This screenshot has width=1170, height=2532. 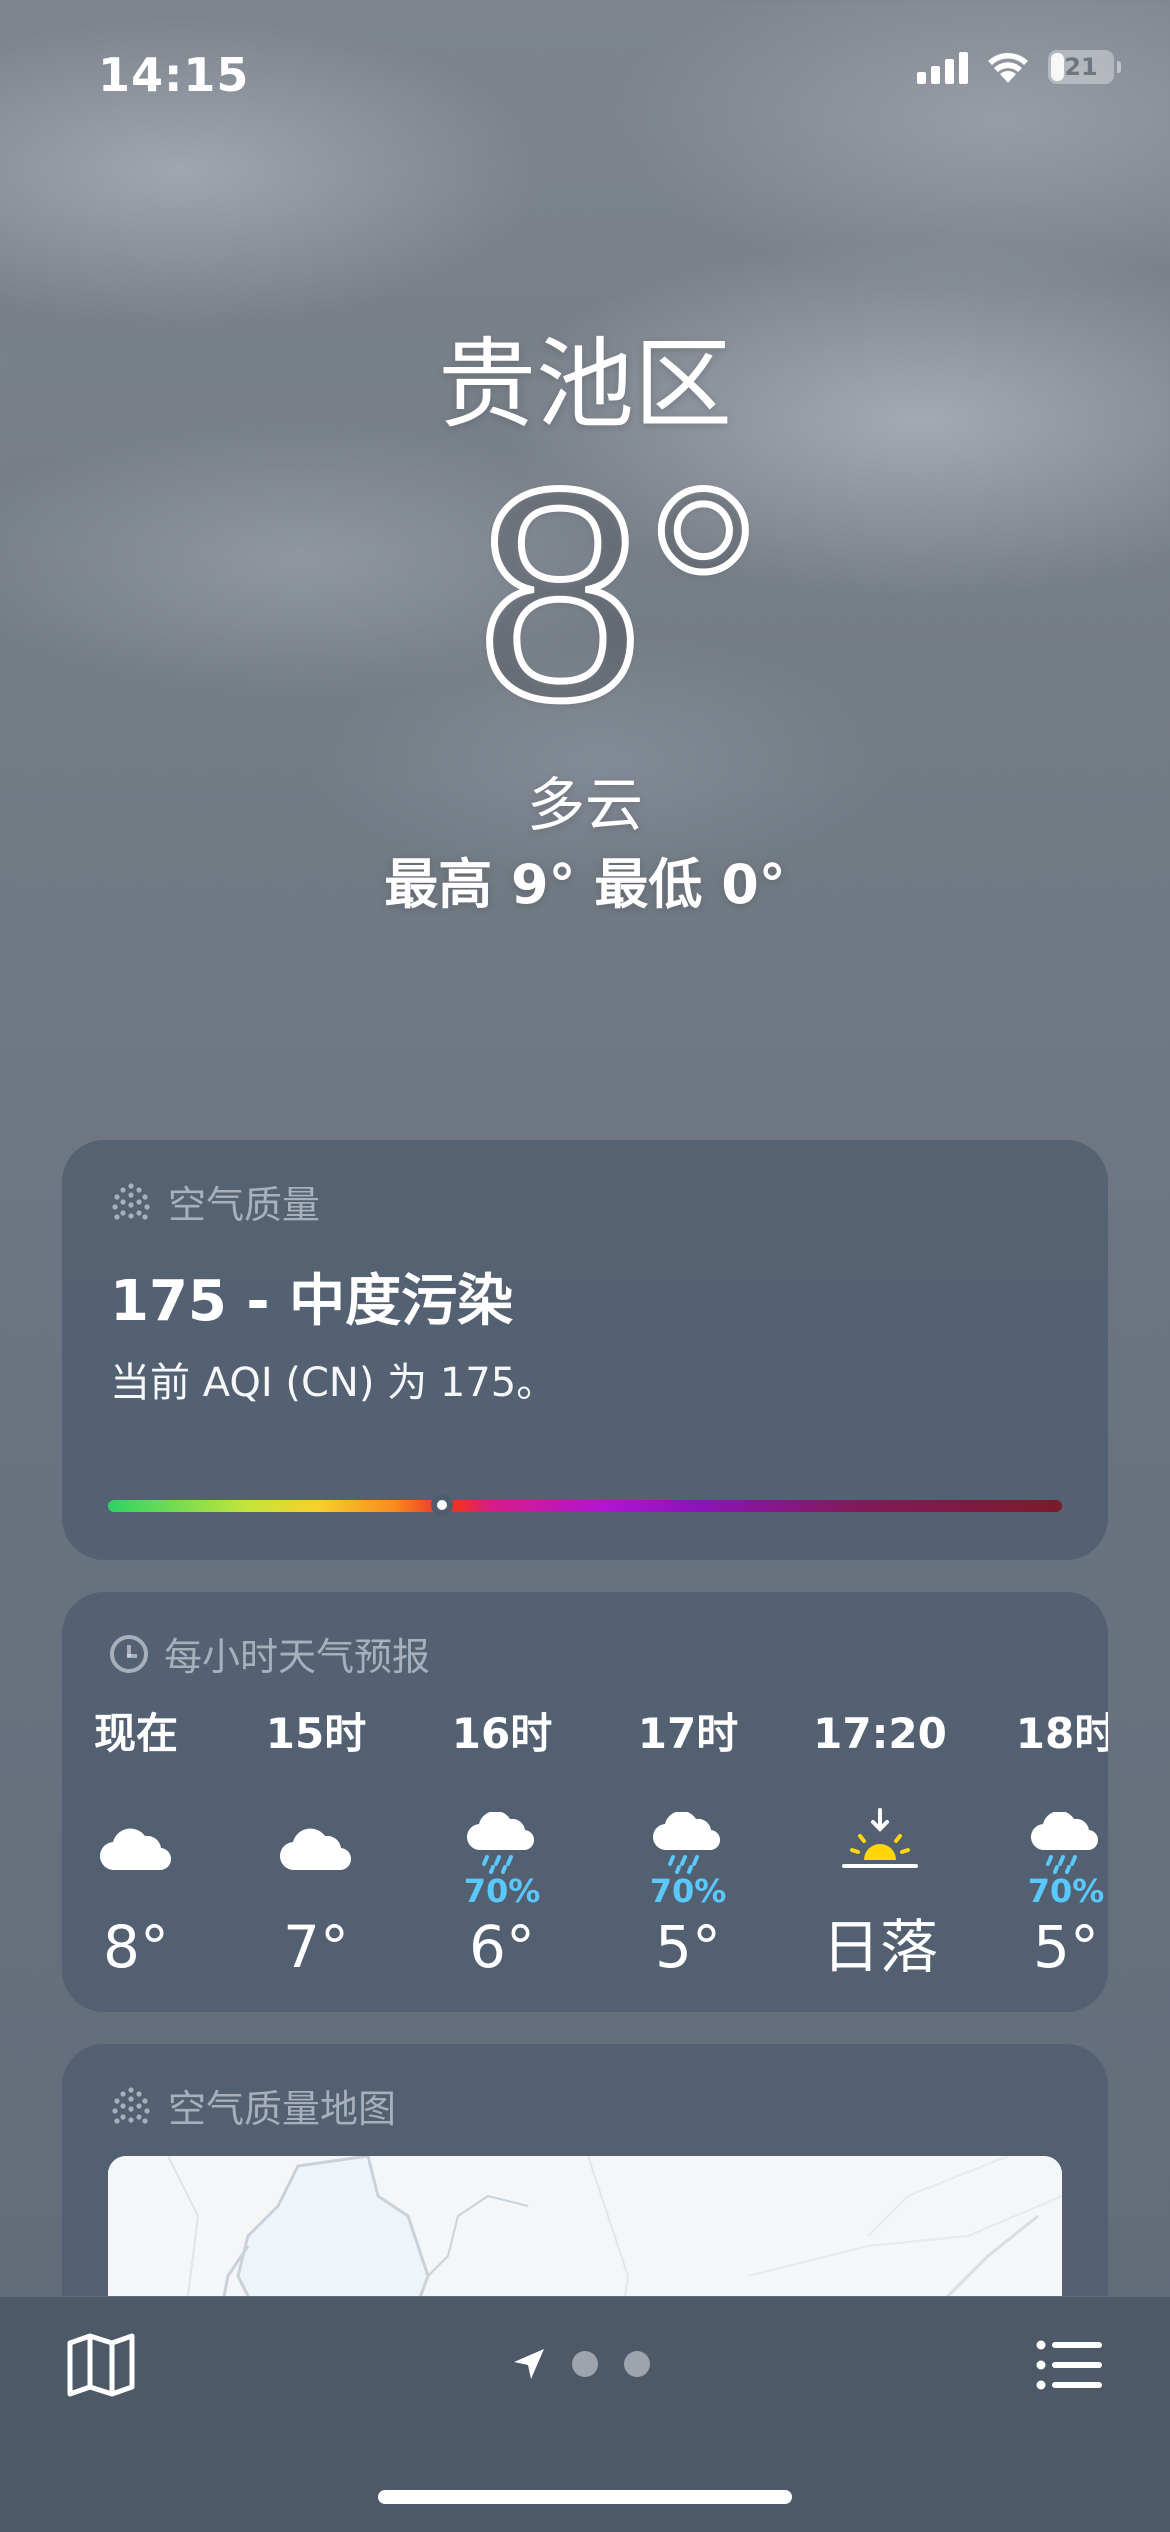 I want to click on hourly-time: 17时, so click(x=688, y=1733).